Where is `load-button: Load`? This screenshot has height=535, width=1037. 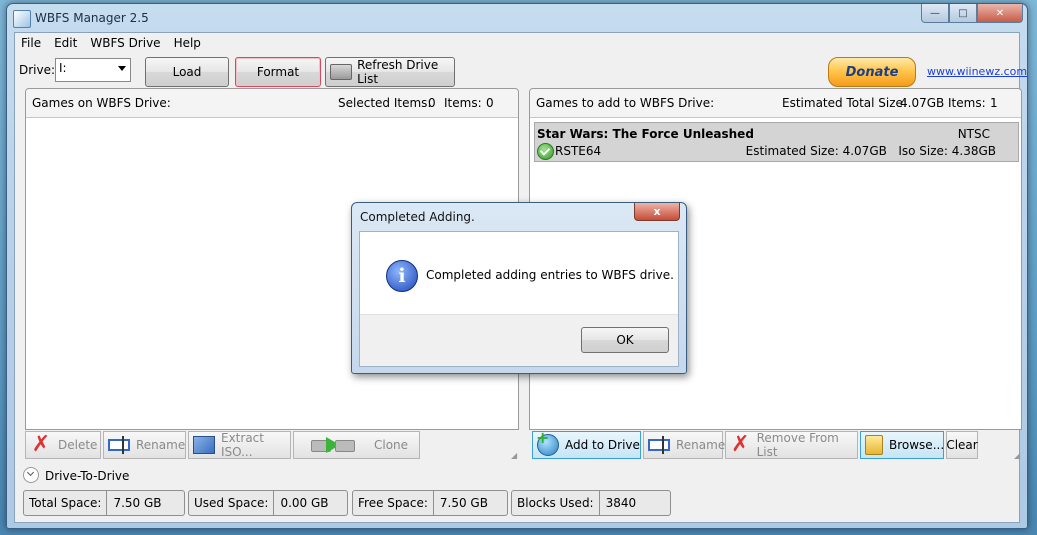
load-button: Load is located at coordinates (187, 72).